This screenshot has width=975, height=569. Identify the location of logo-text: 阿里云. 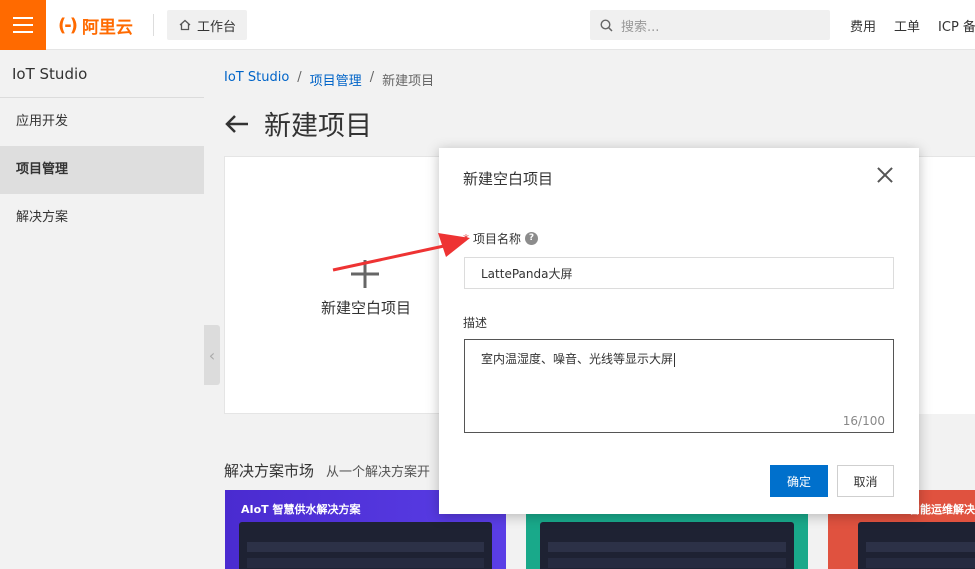
(107, 27).